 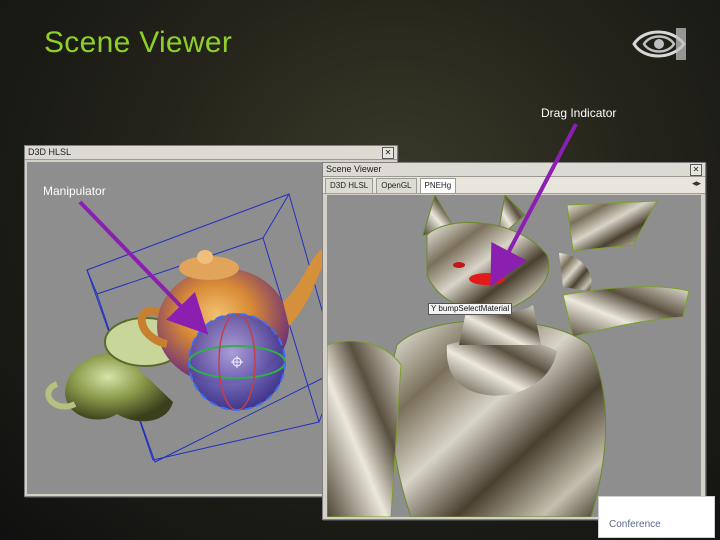 I want to click on drag-indicator-arrow, so click(x=534, y=205).